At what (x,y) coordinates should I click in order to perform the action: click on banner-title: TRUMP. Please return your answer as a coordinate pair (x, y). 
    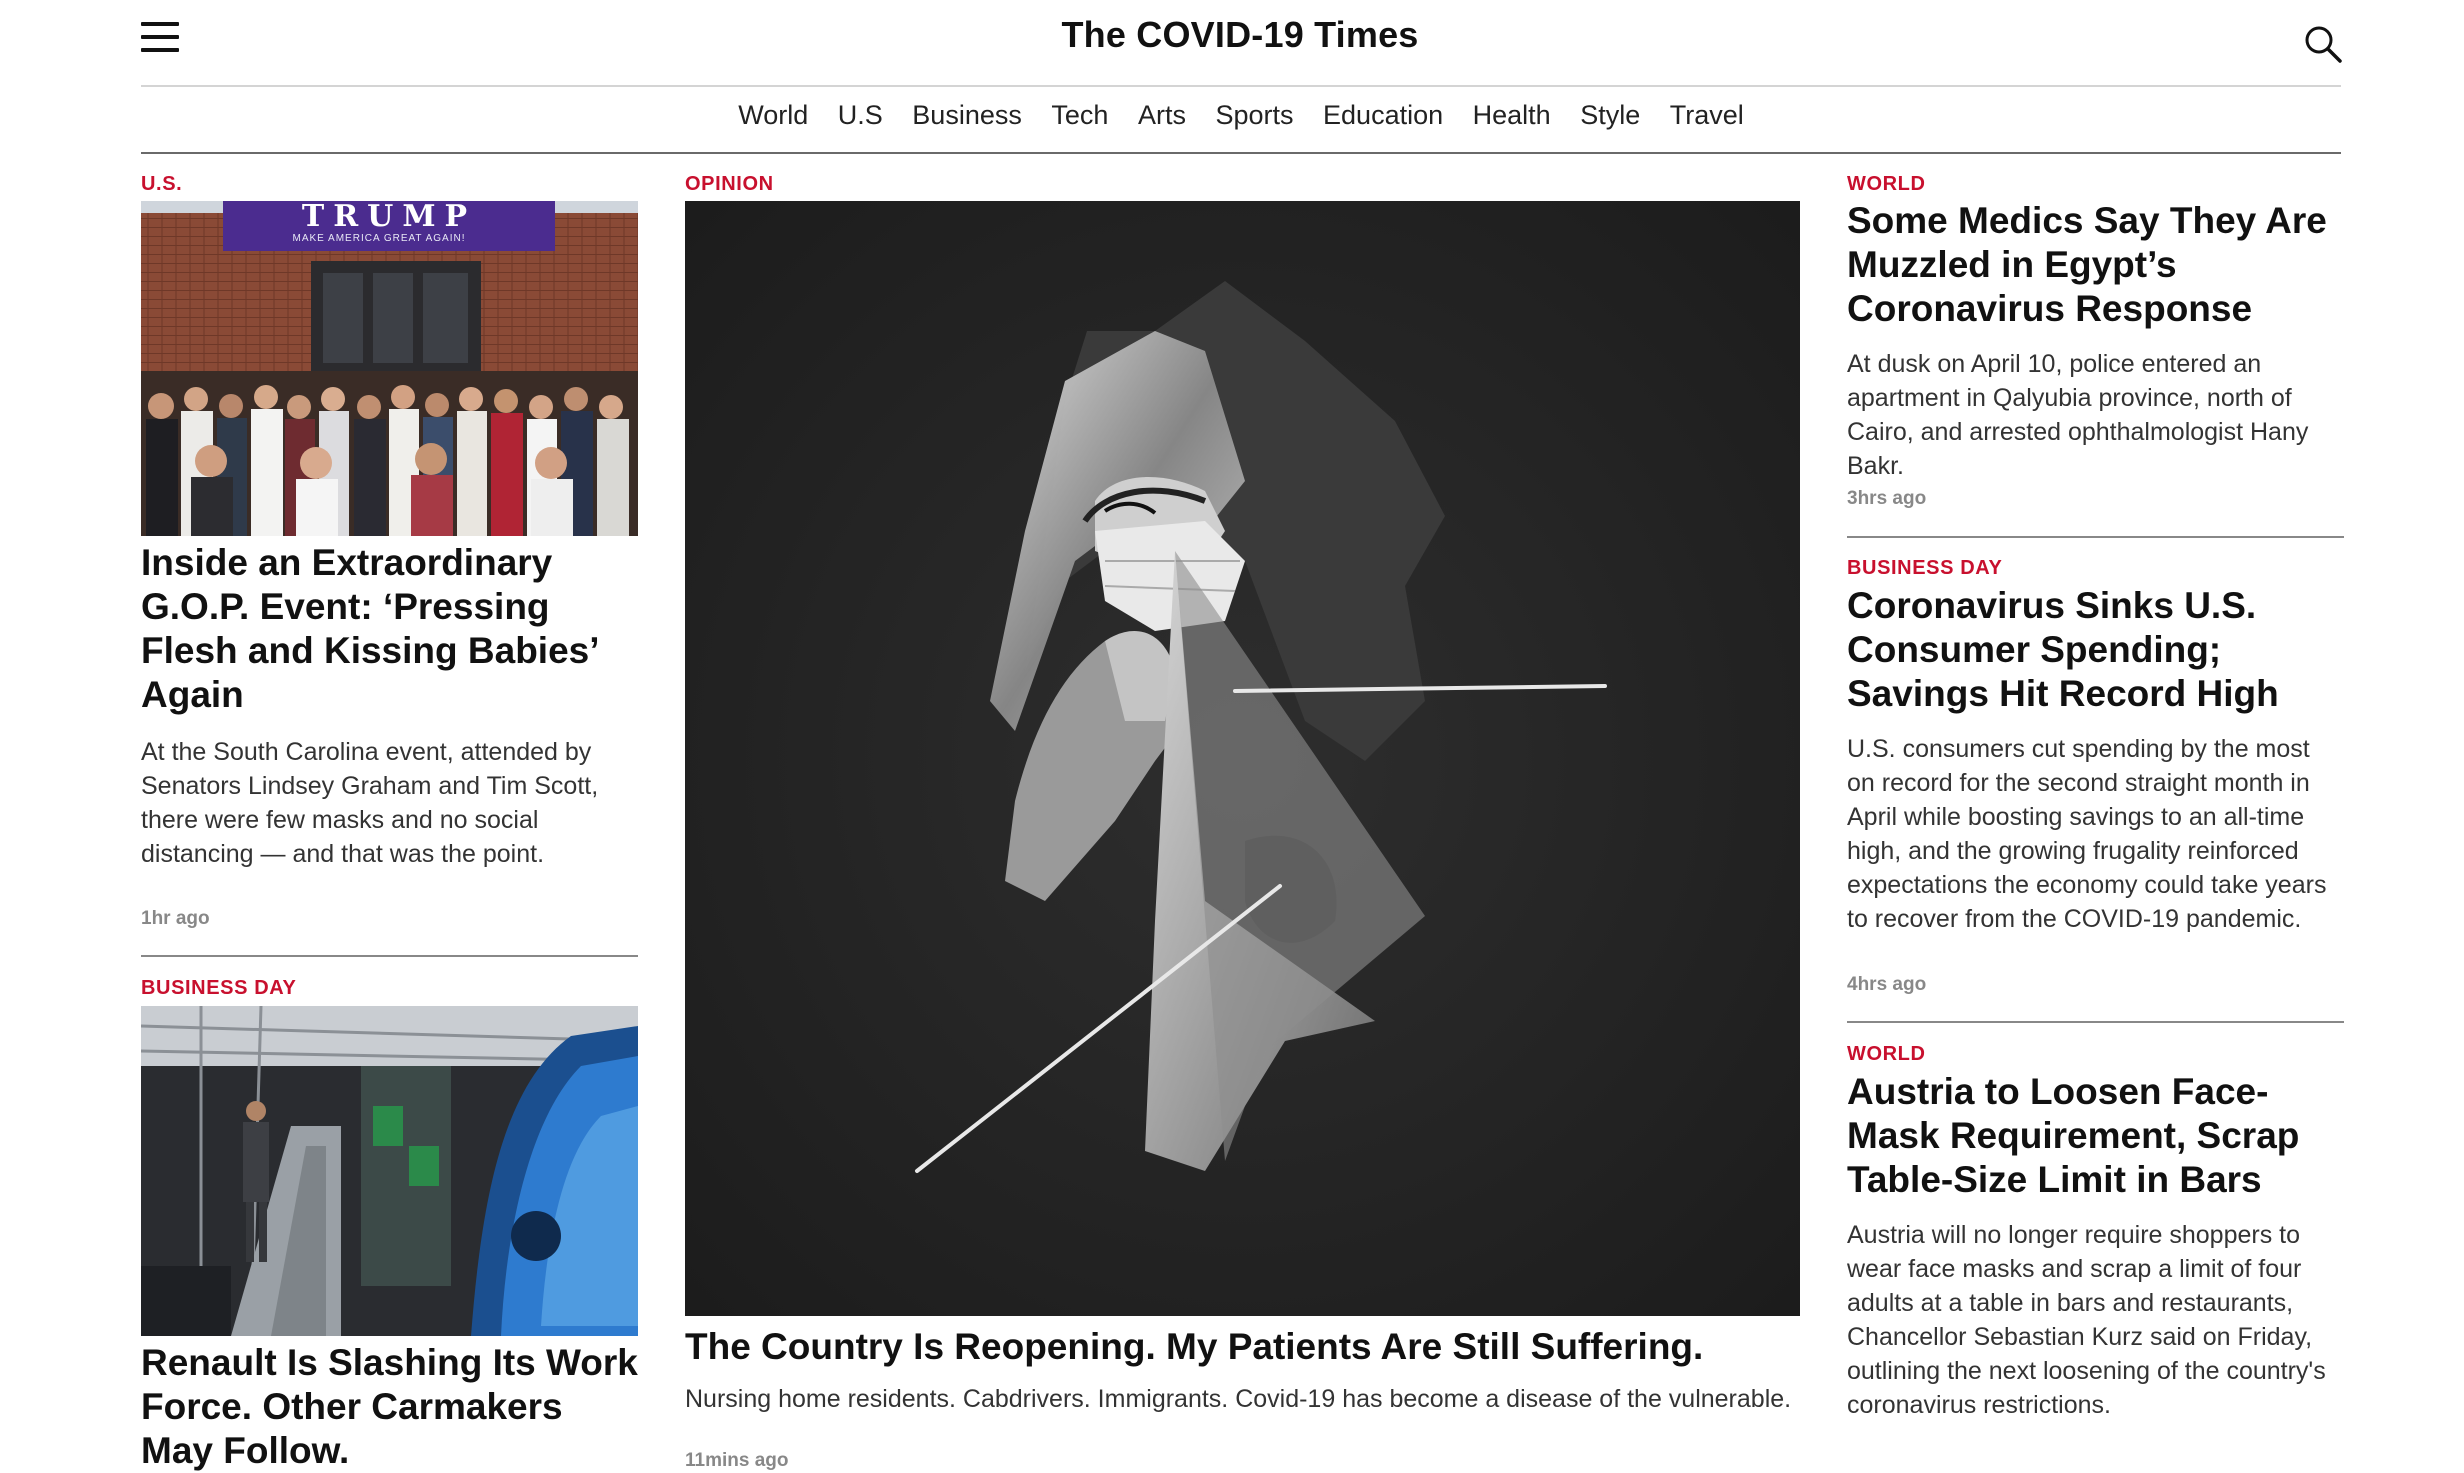
    Looking at the image, I should click on (389, 217).